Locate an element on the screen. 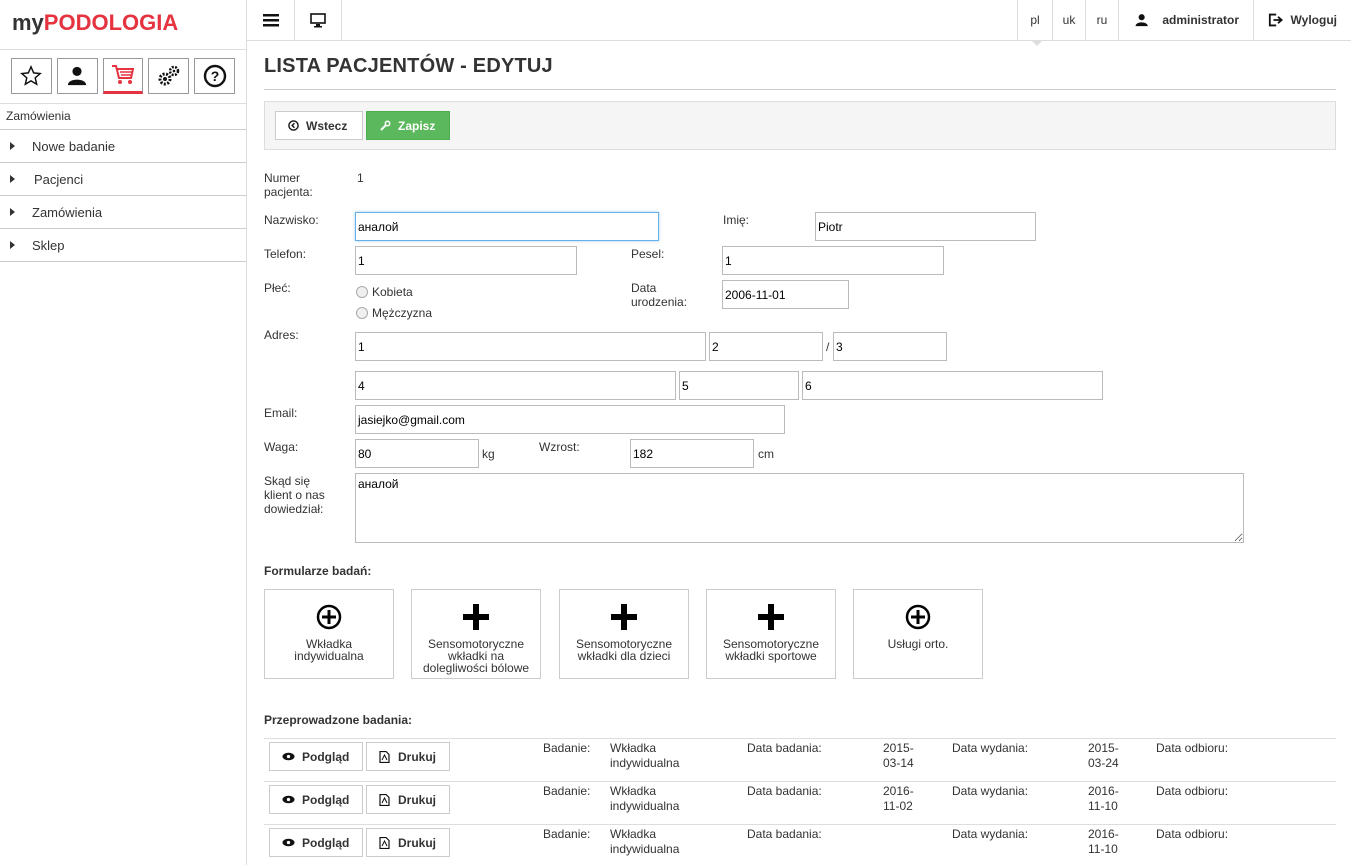  card-caption: Sensomotoryczne wkładki sportowe is located at coordinates (771, 650).